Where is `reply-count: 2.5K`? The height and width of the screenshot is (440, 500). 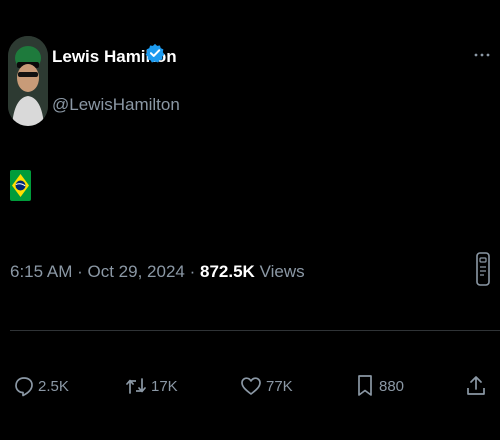
reply-count: 2.5K is located at coordinates (53, 386).